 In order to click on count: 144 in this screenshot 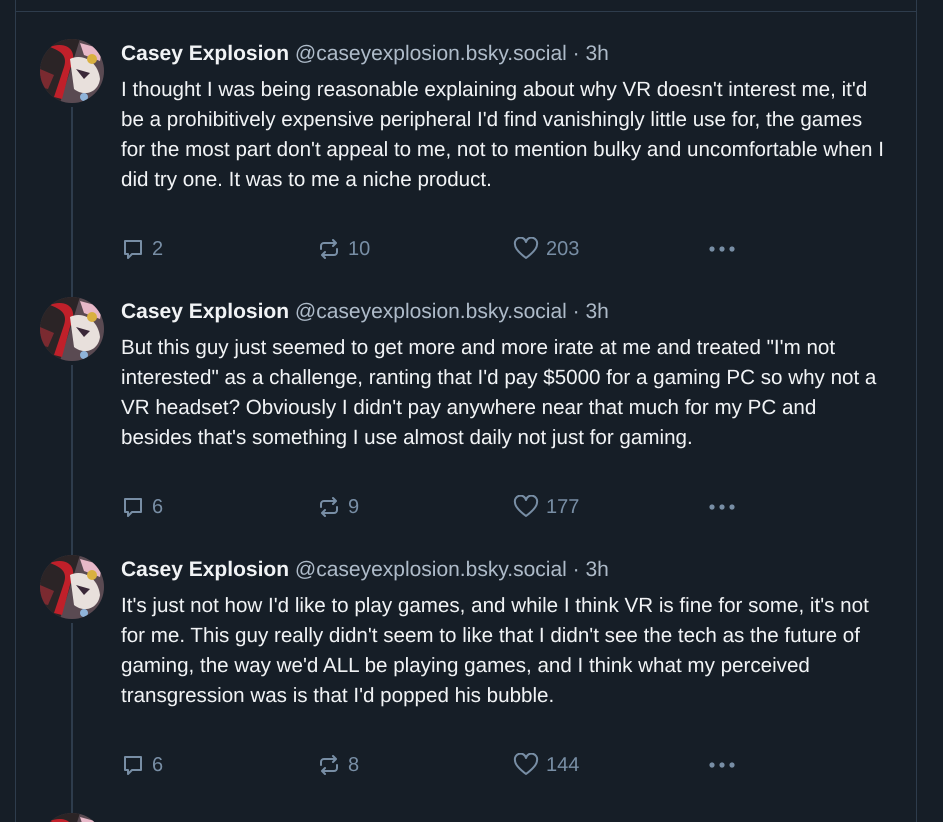, I will do `click(563, 765)`.